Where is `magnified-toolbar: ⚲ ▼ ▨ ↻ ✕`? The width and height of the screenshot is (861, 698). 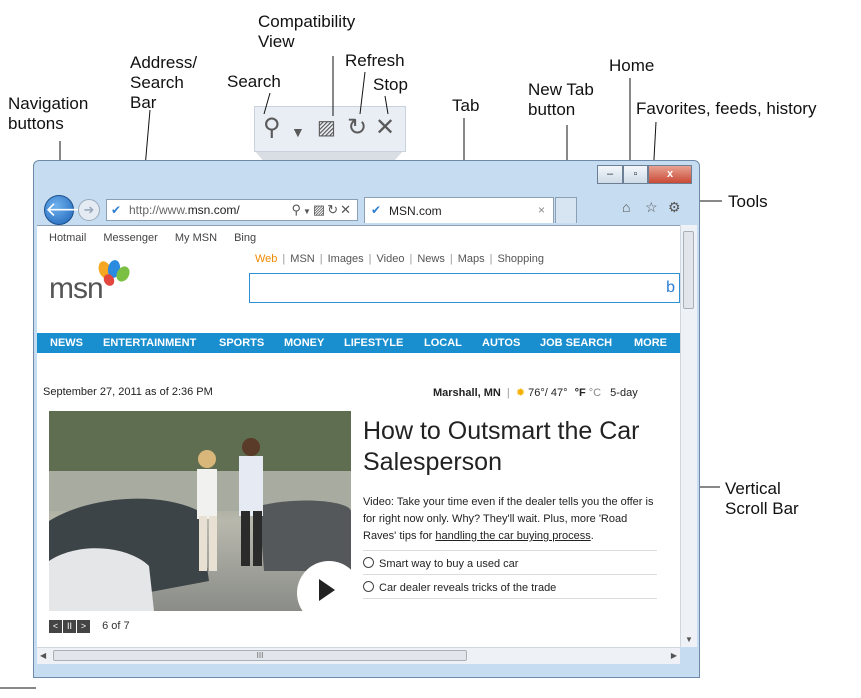
magnified-toolbar: ⚲ ▼ ▨ ↻ ✕ is located at coordinates (330, 129).